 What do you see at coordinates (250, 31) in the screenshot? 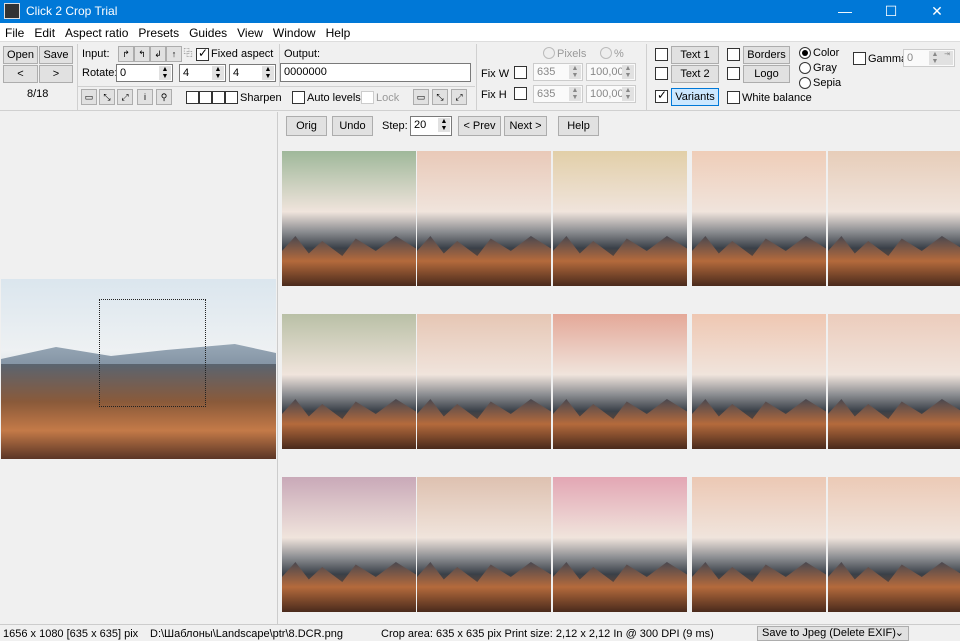
I see `menu-view: View` at bounding box center [250, 31].